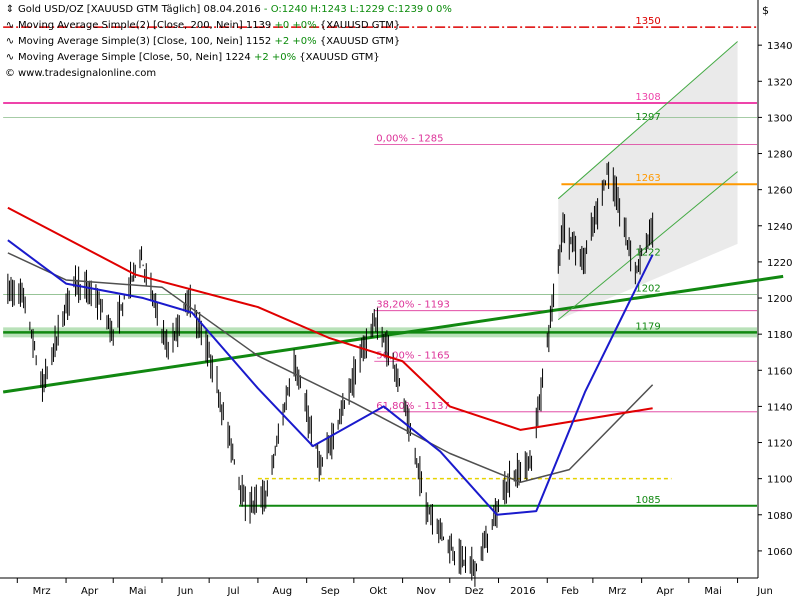 Image resolution: width=800 pixels, height=600 pixels. I want to click on y-tick-label: 1260, so click(779, 191).